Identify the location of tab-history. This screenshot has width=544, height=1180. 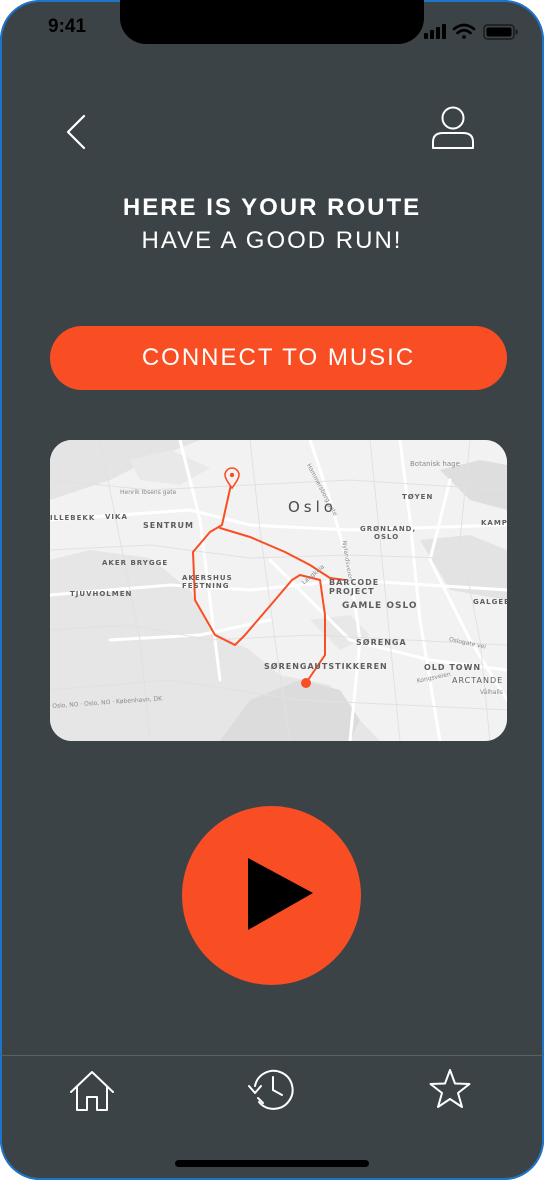
(272, 1089).